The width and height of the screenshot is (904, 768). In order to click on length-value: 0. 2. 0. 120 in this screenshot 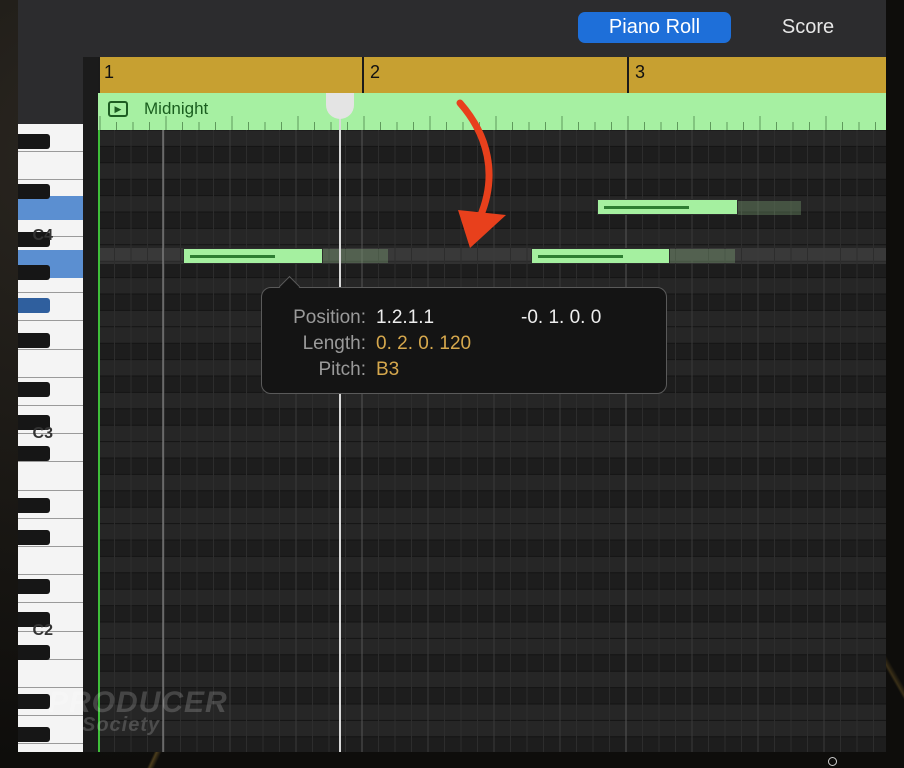, I will do `click(424, 343)`.